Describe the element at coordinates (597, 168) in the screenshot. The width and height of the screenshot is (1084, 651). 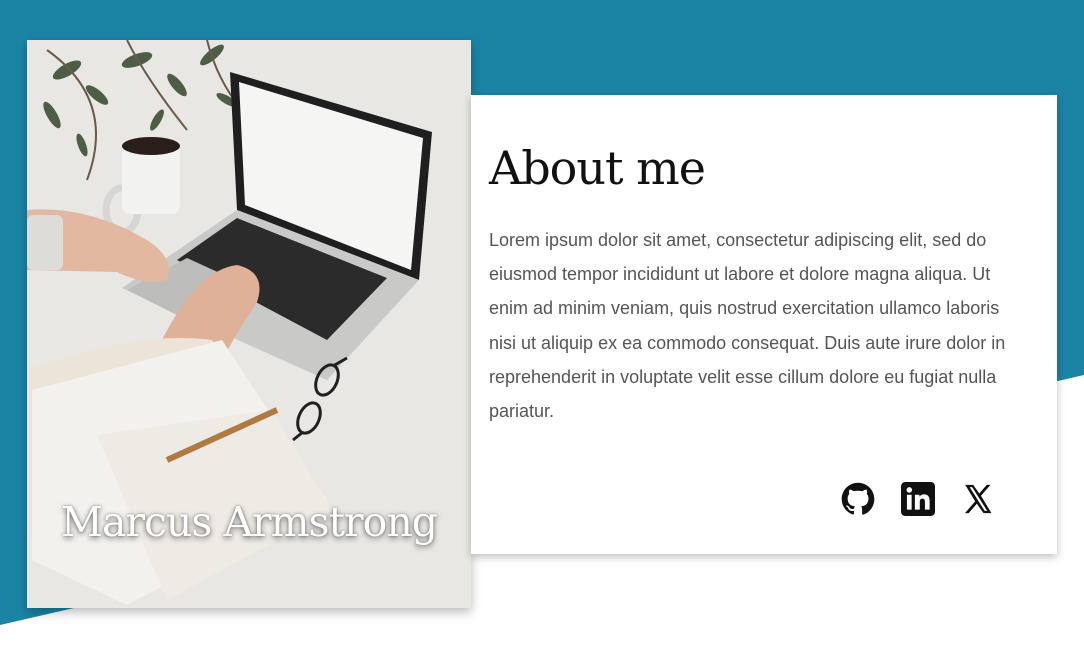
I see `about-title: About me` at that location.